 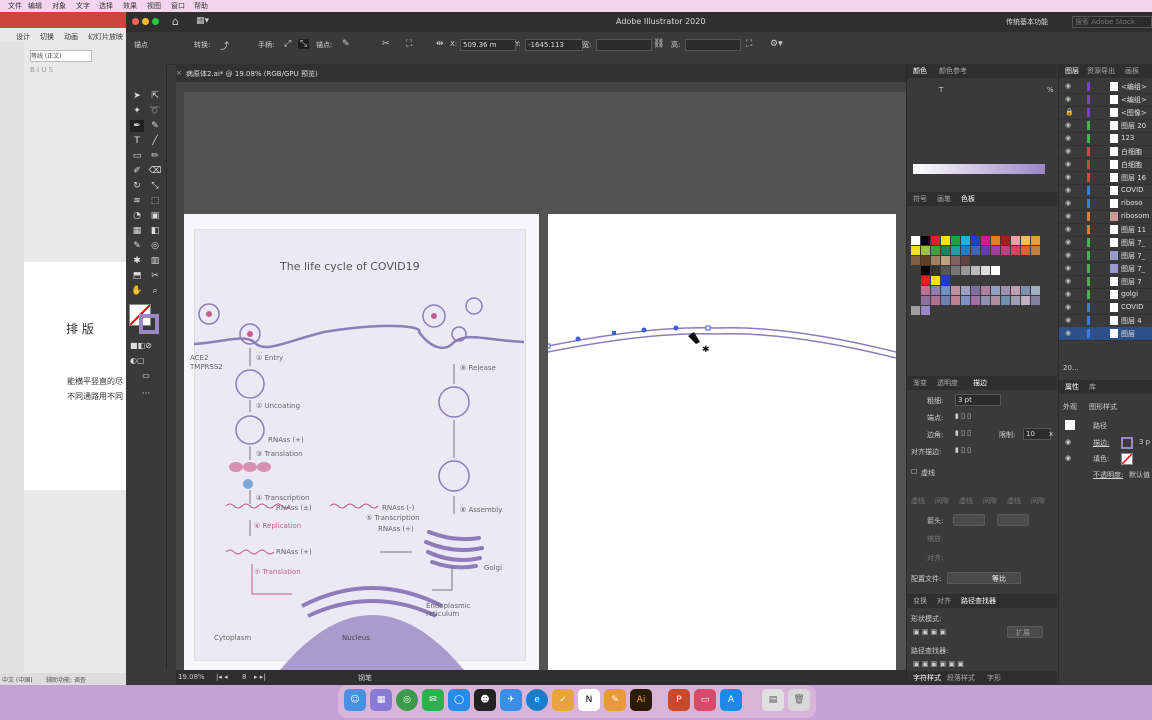 What do you see at coordinates (179, 73) in the screenshot?
I see `close-tab-icon: ×` at bounding box center [179, 73].